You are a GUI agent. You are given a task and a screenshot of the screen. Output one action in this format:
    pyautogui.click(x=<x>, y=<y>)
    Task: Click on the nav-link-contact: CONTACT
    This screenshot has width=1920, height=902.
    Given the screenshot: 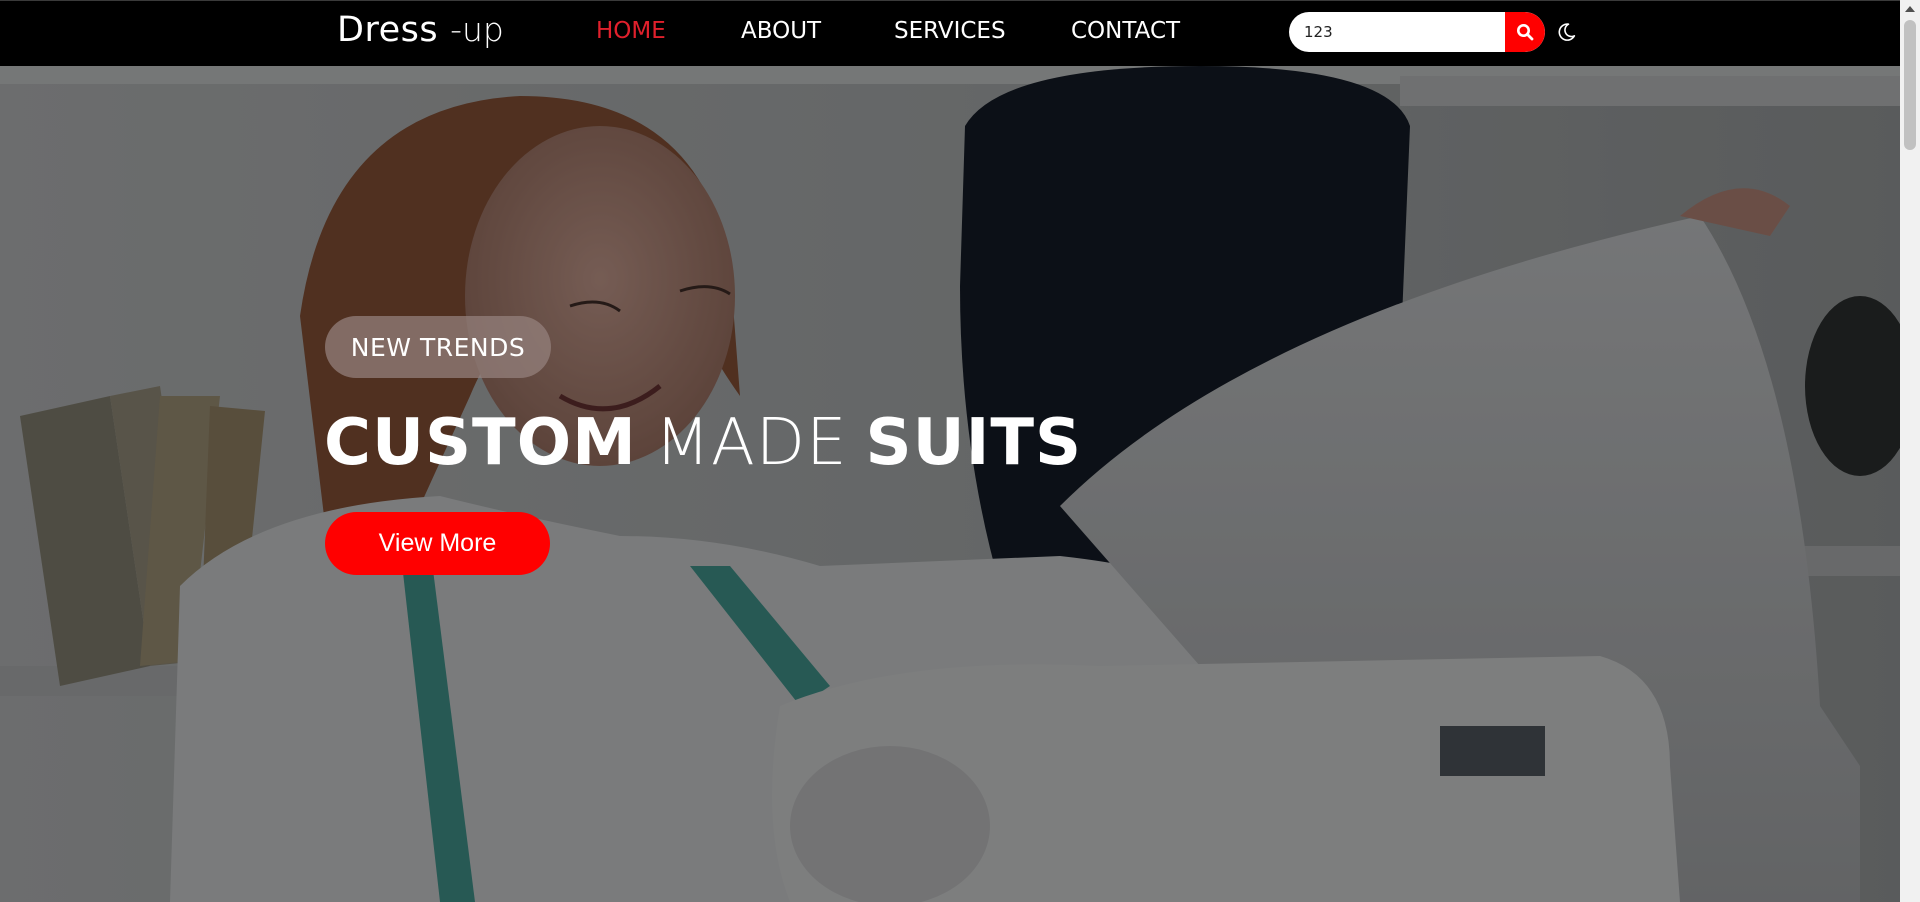 What is the action you would take?
    pyautogui.click(x=1125, y=31)
    